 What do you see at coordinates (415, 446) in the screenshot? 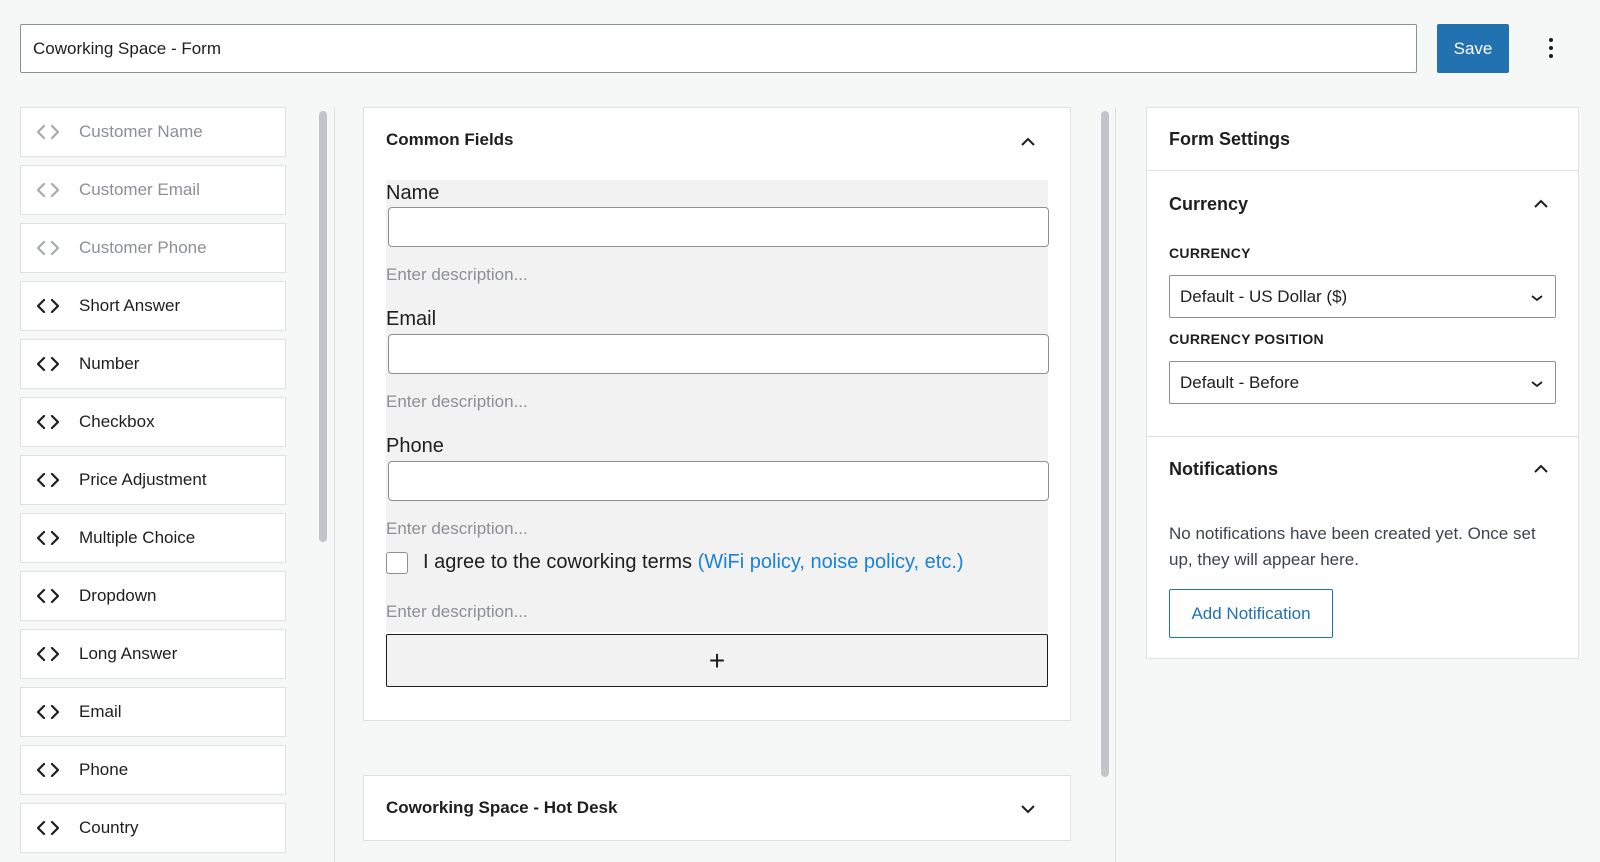
I see `field-label: Phone` at bounding box center [415, 446].